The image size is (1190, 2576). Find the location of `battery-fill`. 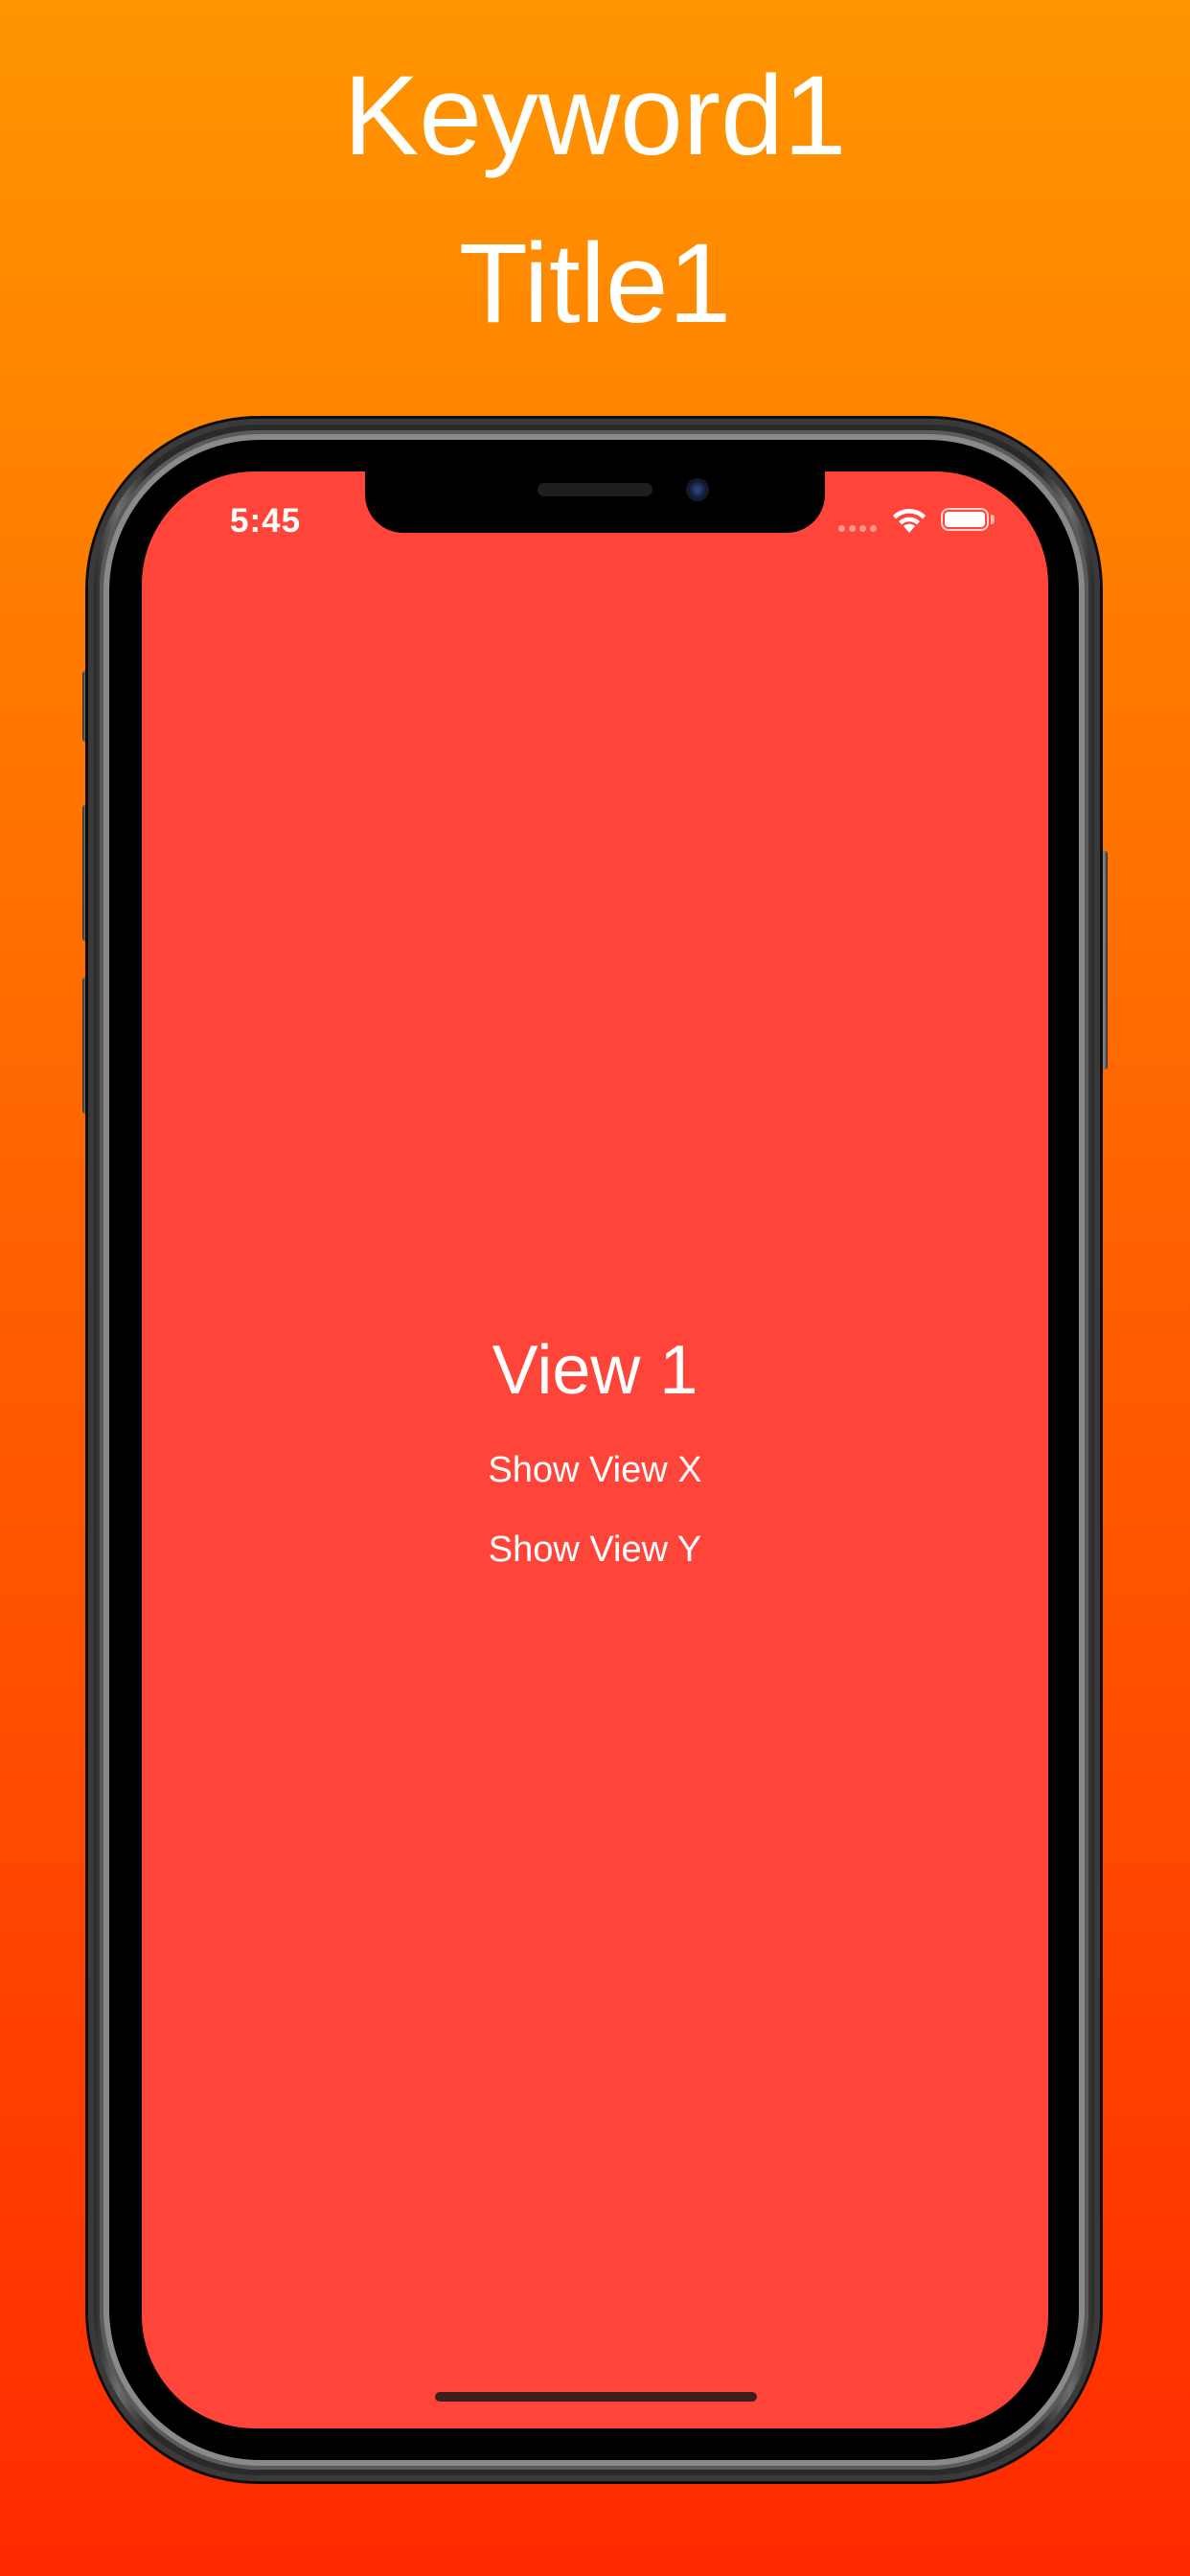

battery-fill is located at coordinates (965, 519).